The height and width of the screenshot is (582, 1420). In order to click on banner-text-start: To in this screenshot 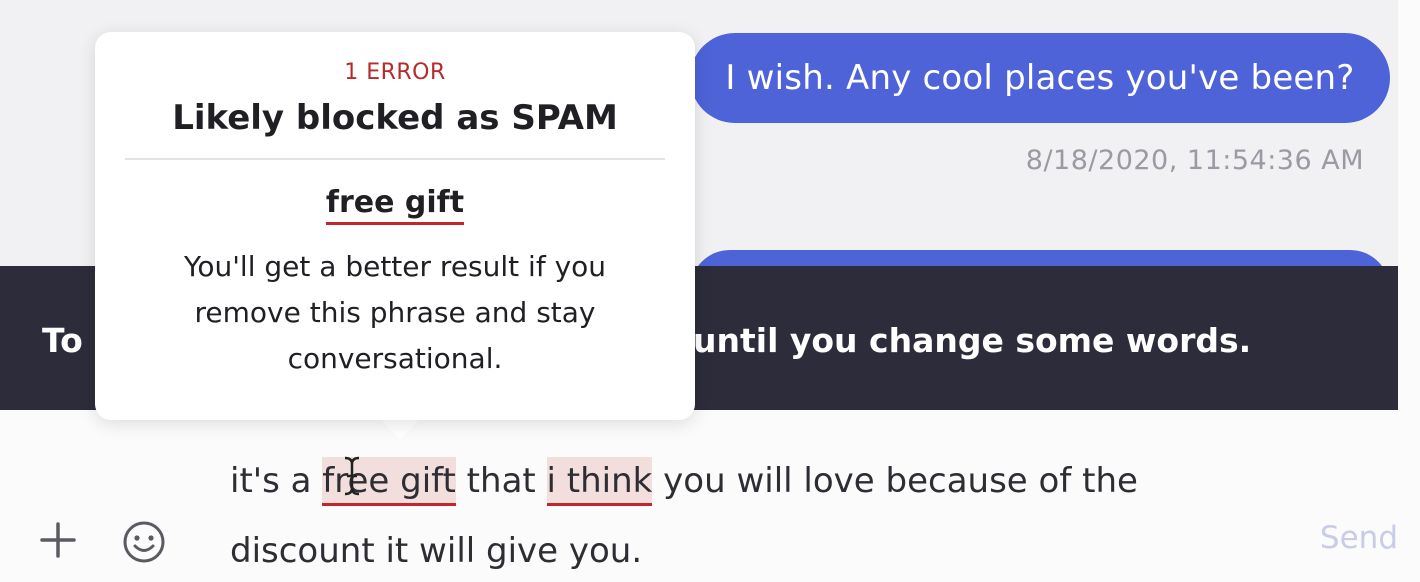, I will do `click(62, 340)`.